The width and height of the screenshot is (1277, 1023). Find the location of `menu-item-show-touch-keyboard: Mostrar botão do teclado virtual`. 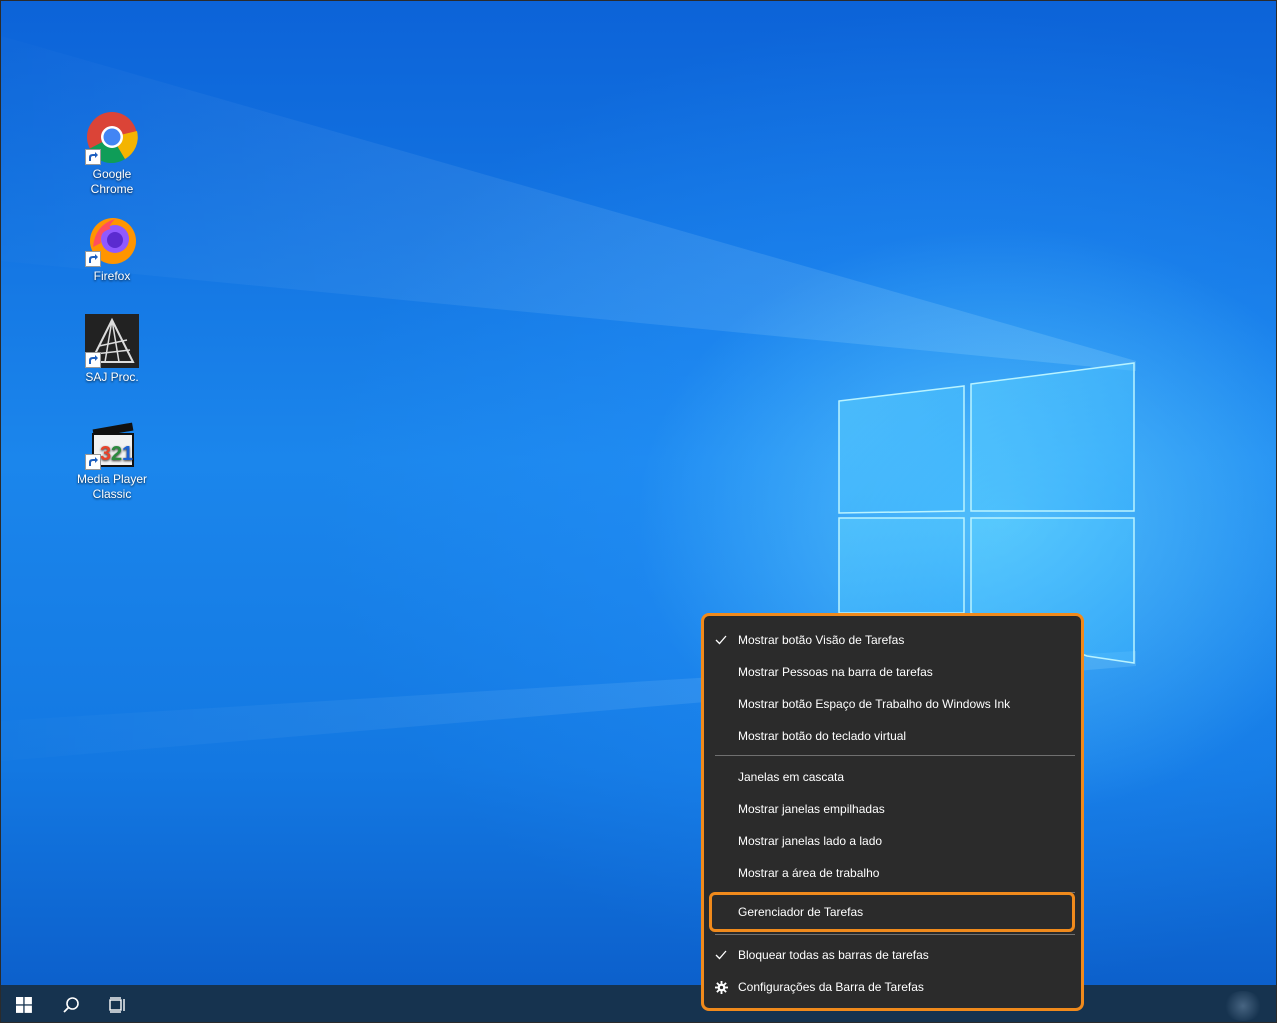

menu-item-show-touch-keyboard: Mostrar botão do teclado virtual is located at coordinates (892, 736).